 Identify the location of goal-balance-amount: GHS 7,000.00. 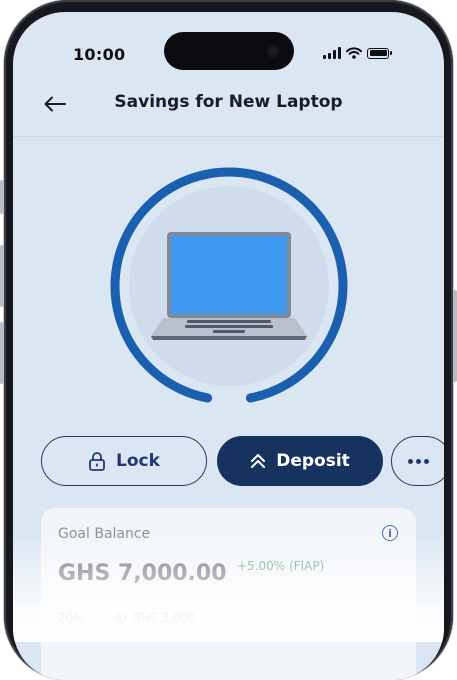
(142, 573).